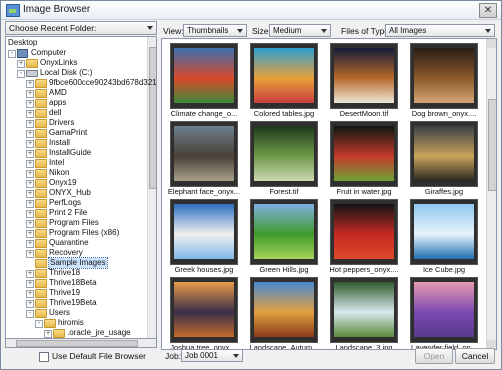 The width and height of the screenshot is (502, 370). Describe the element at coordinates (81, 83) in the screenshot. I see `tree-item: +9fbce600cce90243bd678d321936` at that location.